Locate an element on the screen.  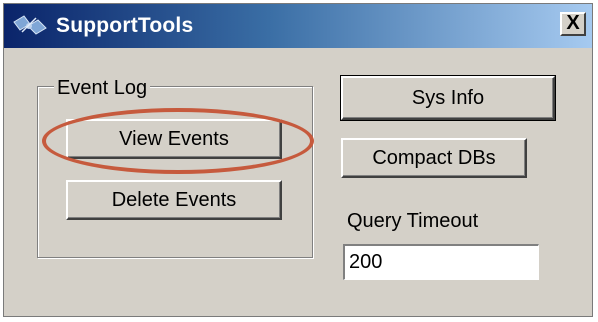
satellite-icon is located at coordinates (30, 25).